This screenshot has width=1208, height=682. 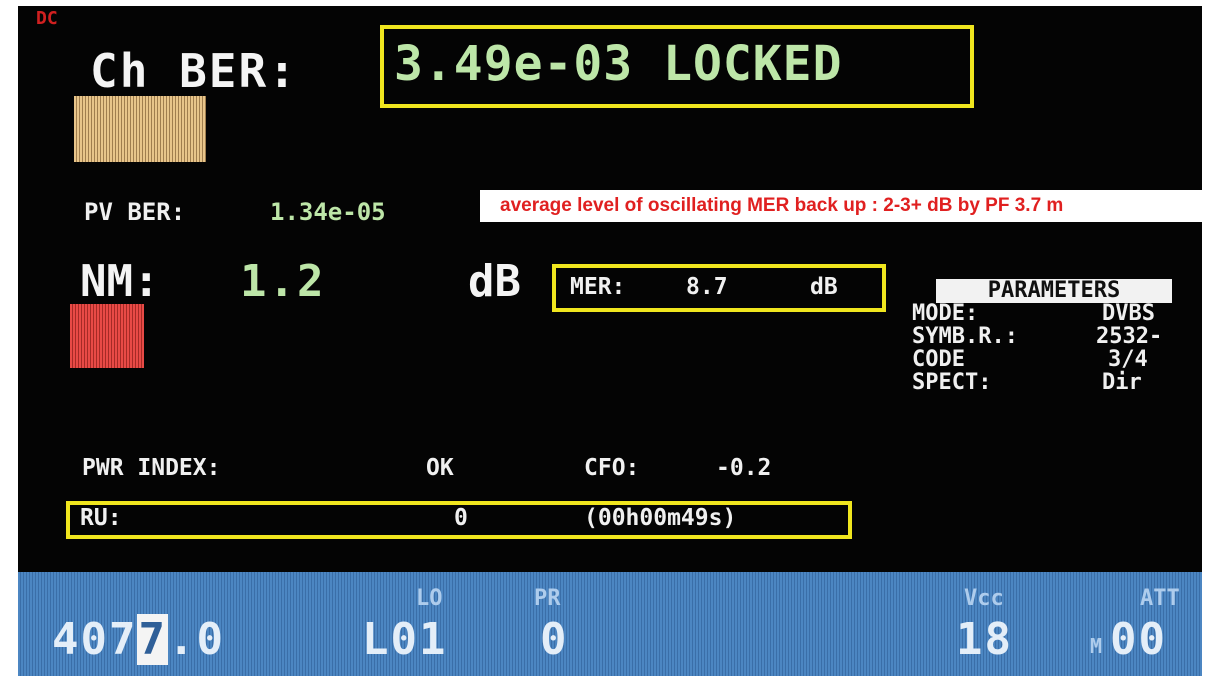 What do you see at coordinates (598, 287) in the screenshot?
I see `mer-label: MER:` at bounding box center [598, 287].